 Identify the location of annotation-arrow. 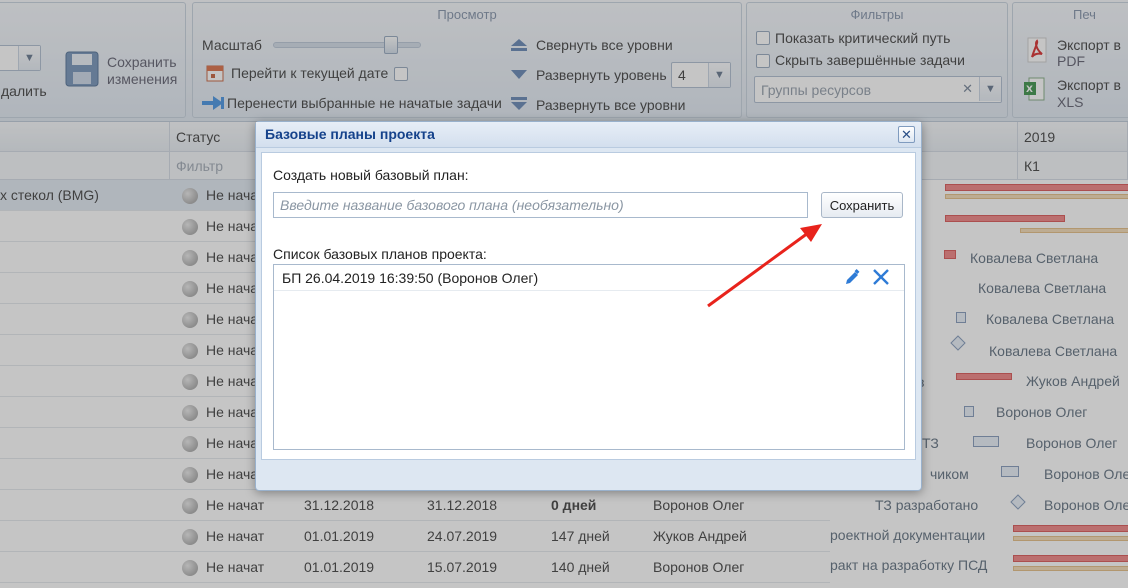
(764, 266).